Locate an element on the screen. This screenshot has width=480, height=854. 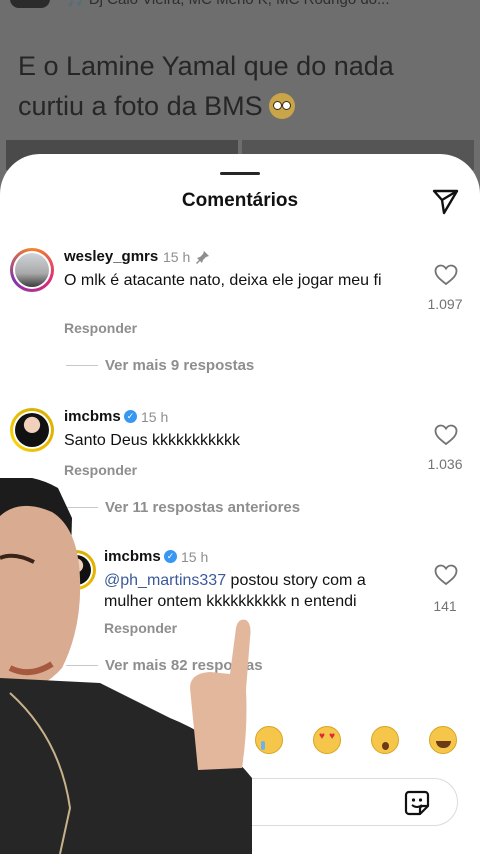
emoji-quick-bar is located at coordinates (240, 742).